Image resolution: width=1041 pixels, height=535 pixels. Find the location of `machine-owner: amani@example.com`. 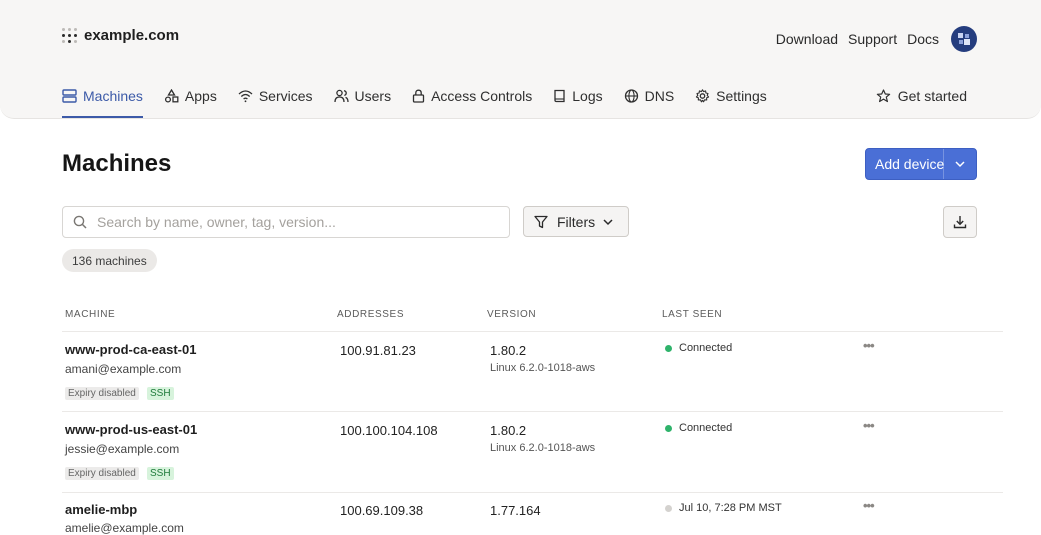

machine-owner: amani@example.com is located at coordinates (123, 369).